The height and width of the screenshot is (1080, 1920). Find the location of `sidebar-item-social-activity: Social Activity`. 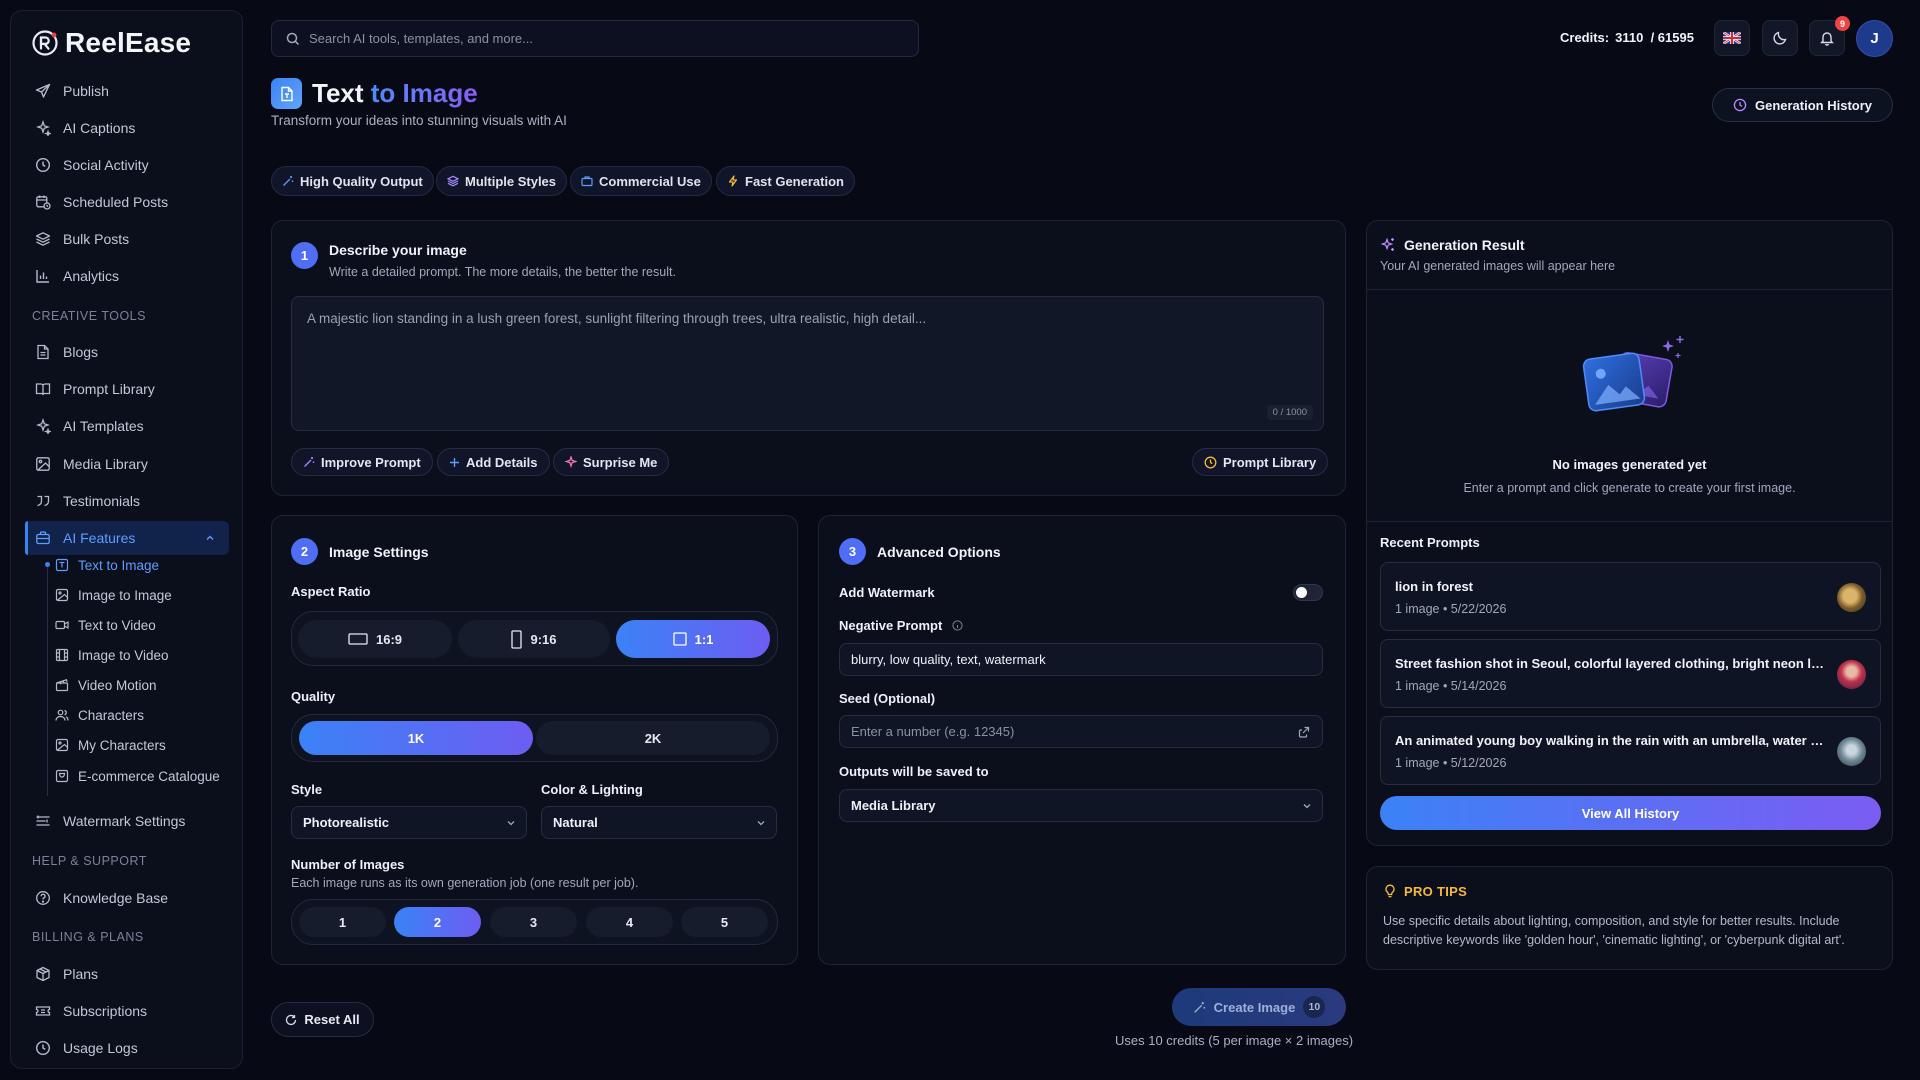

sidebar-item-social-activity: Social Activity is located at coordinates (127, 165).